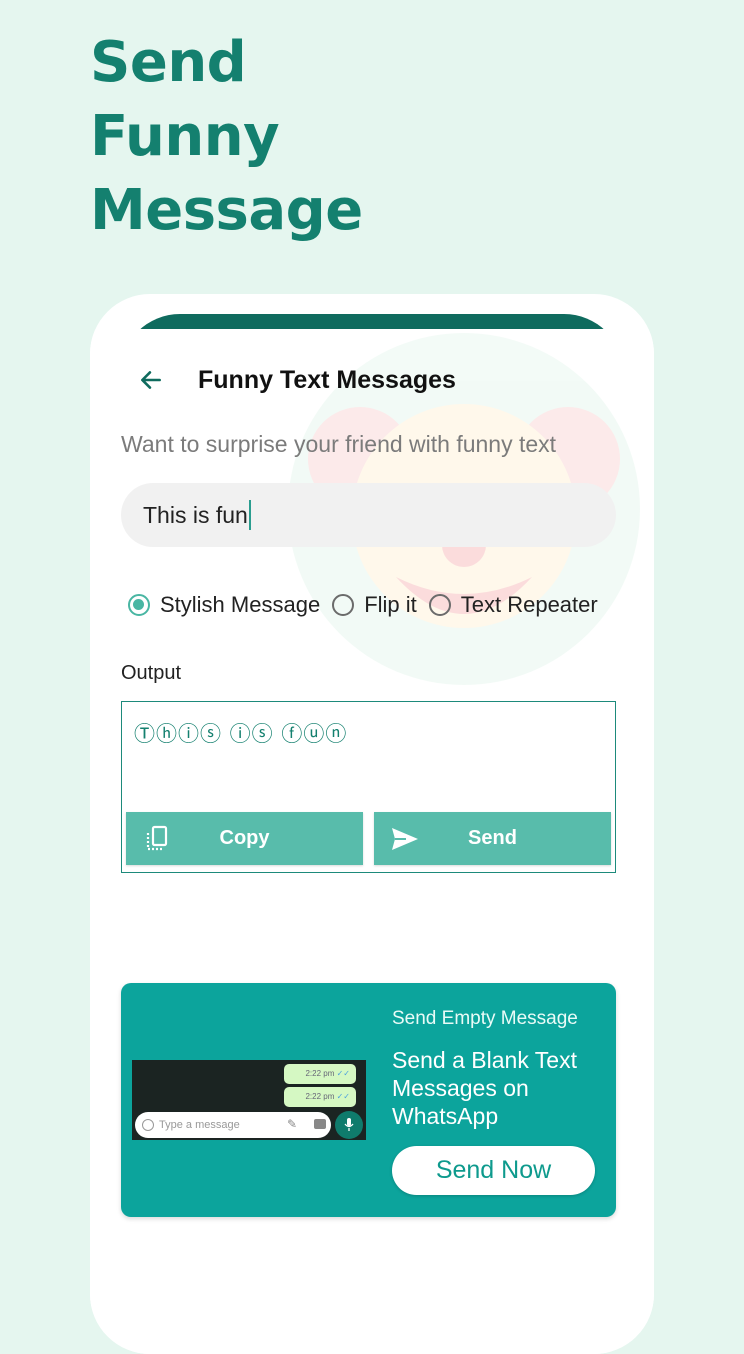 This screenshot has height=1354, width=744. I want to click on send-button-label: Send, so click(492, 838).